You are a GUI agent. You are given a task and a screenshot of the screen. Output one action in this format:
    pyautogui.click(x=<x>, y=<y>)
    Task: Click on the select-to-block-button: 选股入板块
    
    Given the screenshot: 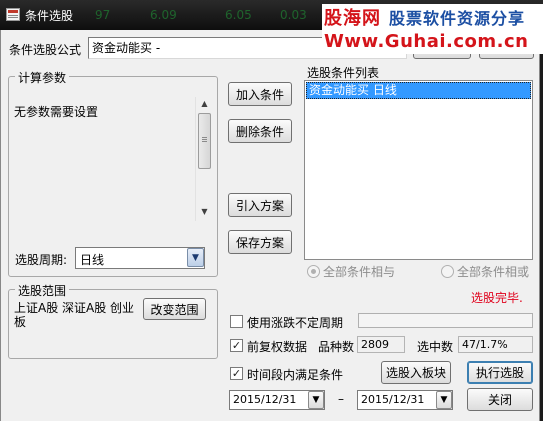 What is the action you would take?
    pyautogui.click(x=416, y=372)
    